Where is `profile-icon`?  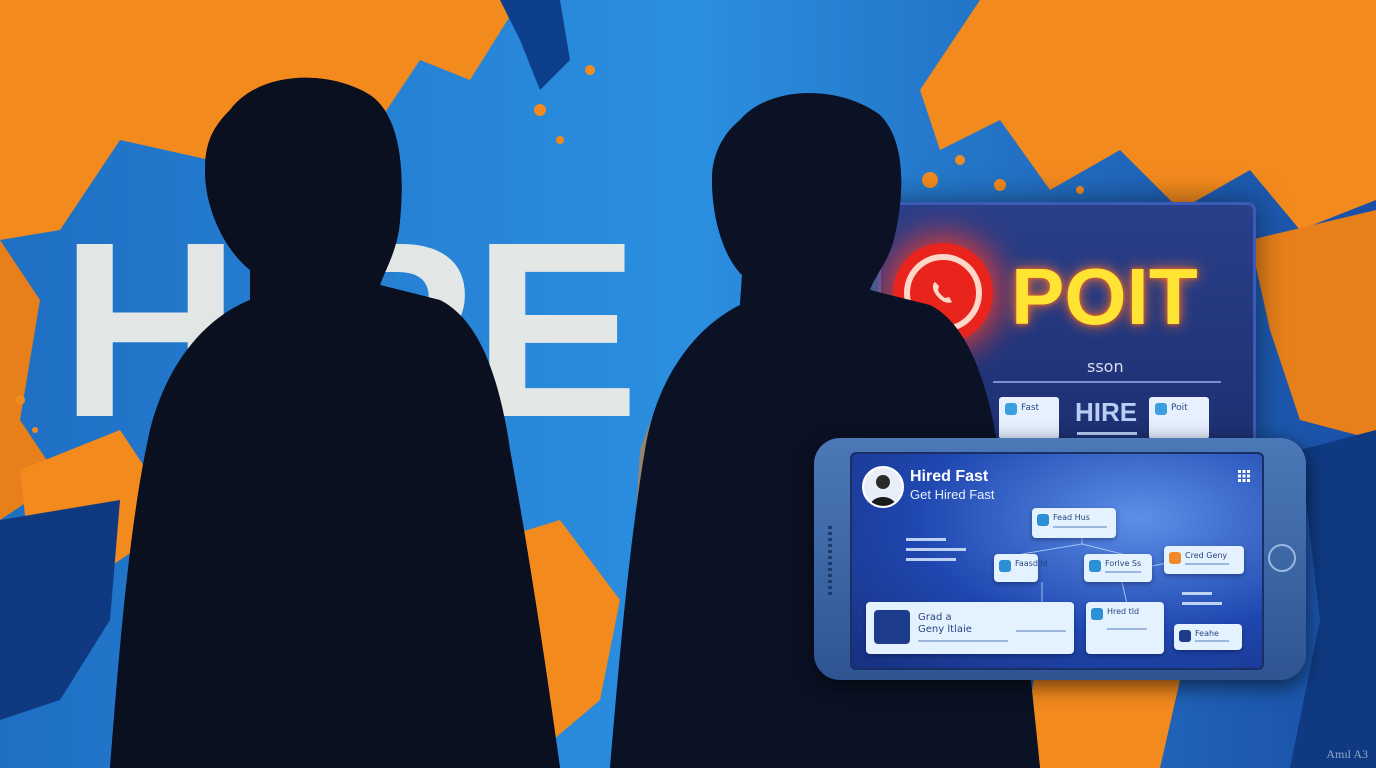 profile-icon is located at coordinates (1043, 520).